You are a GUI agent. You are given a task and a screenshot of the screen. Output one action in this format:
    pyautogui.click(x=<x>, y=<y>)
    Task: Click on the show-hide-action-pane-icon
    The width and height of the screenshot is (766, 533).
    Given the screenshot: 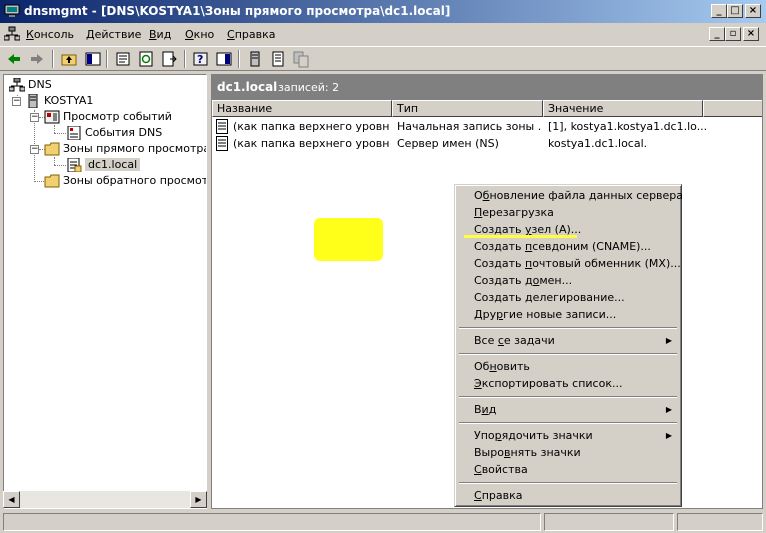 What is the action you would take?
    pyautogui.click(x=224, y=59)
    